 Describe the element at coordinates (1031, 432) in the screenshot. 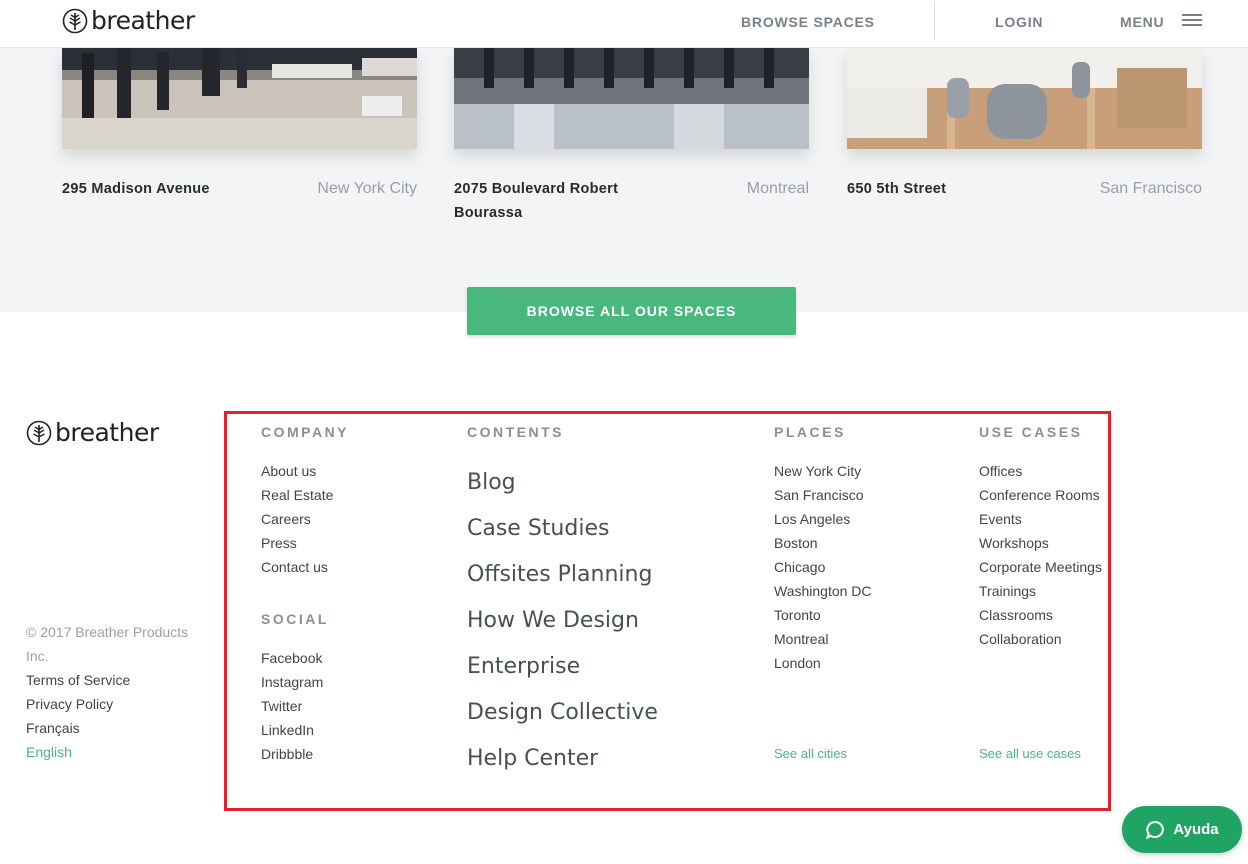

I see `use-cases-heading: USE CASES` at that location.